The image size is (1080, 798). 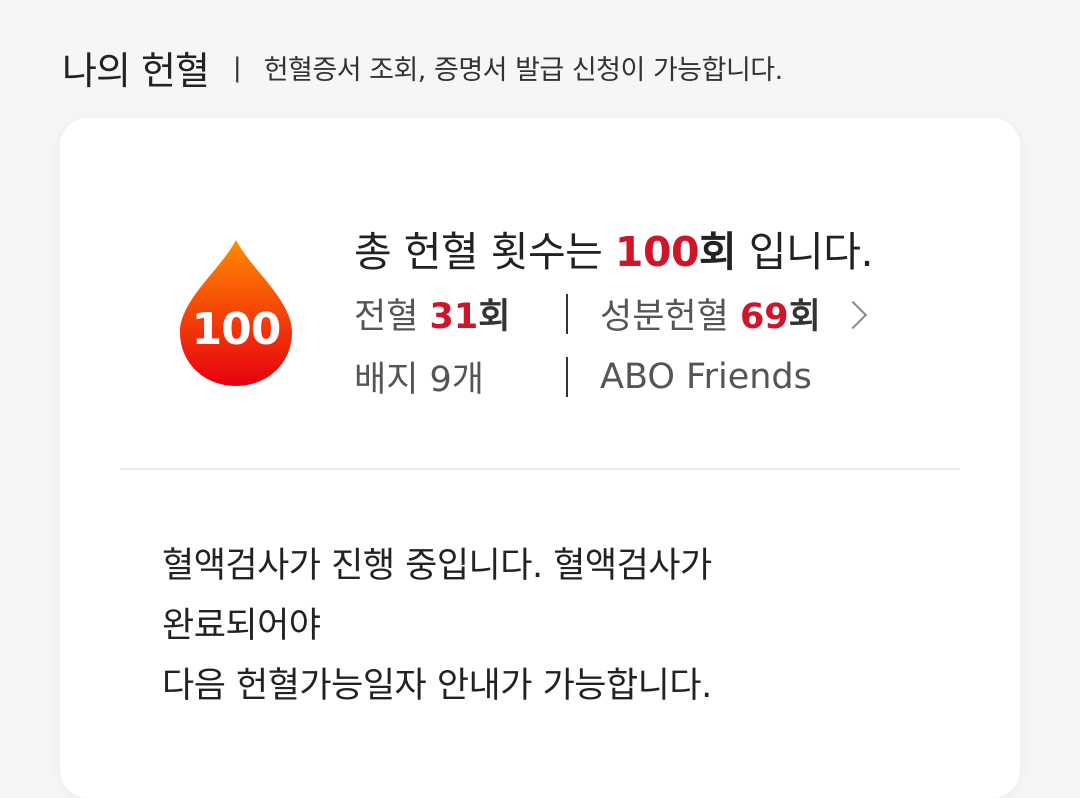 I want to click on whole-blood-count: 31, so click(x=454, y=317).